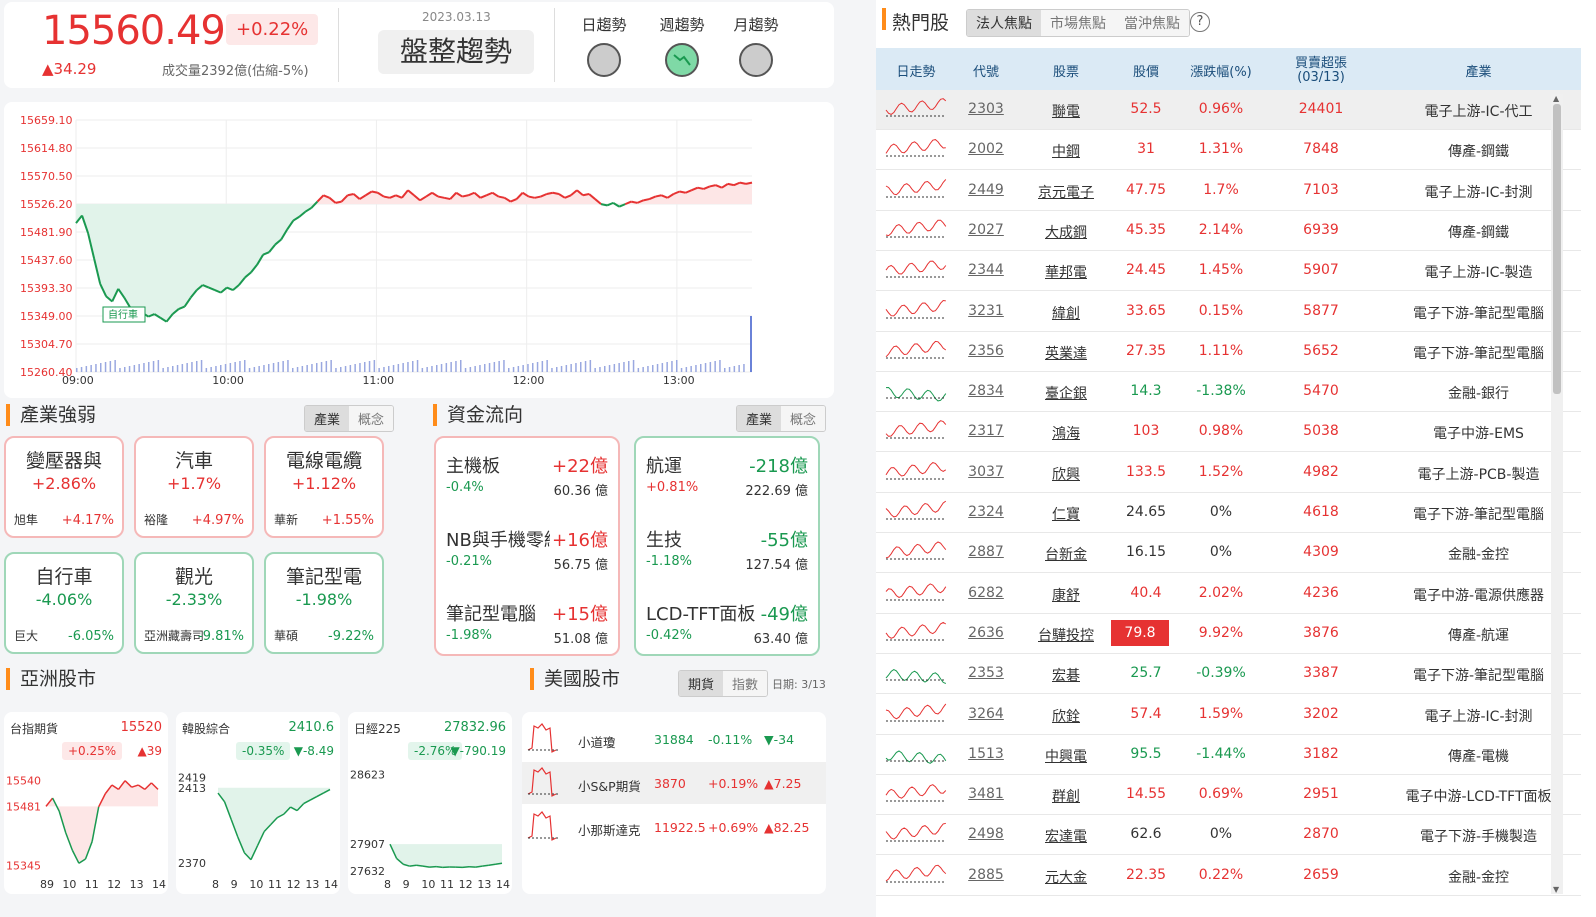  Describe the element at coordinates (1066, 433) in the screenshot. I see `stock-name: 鴻海` at that location.